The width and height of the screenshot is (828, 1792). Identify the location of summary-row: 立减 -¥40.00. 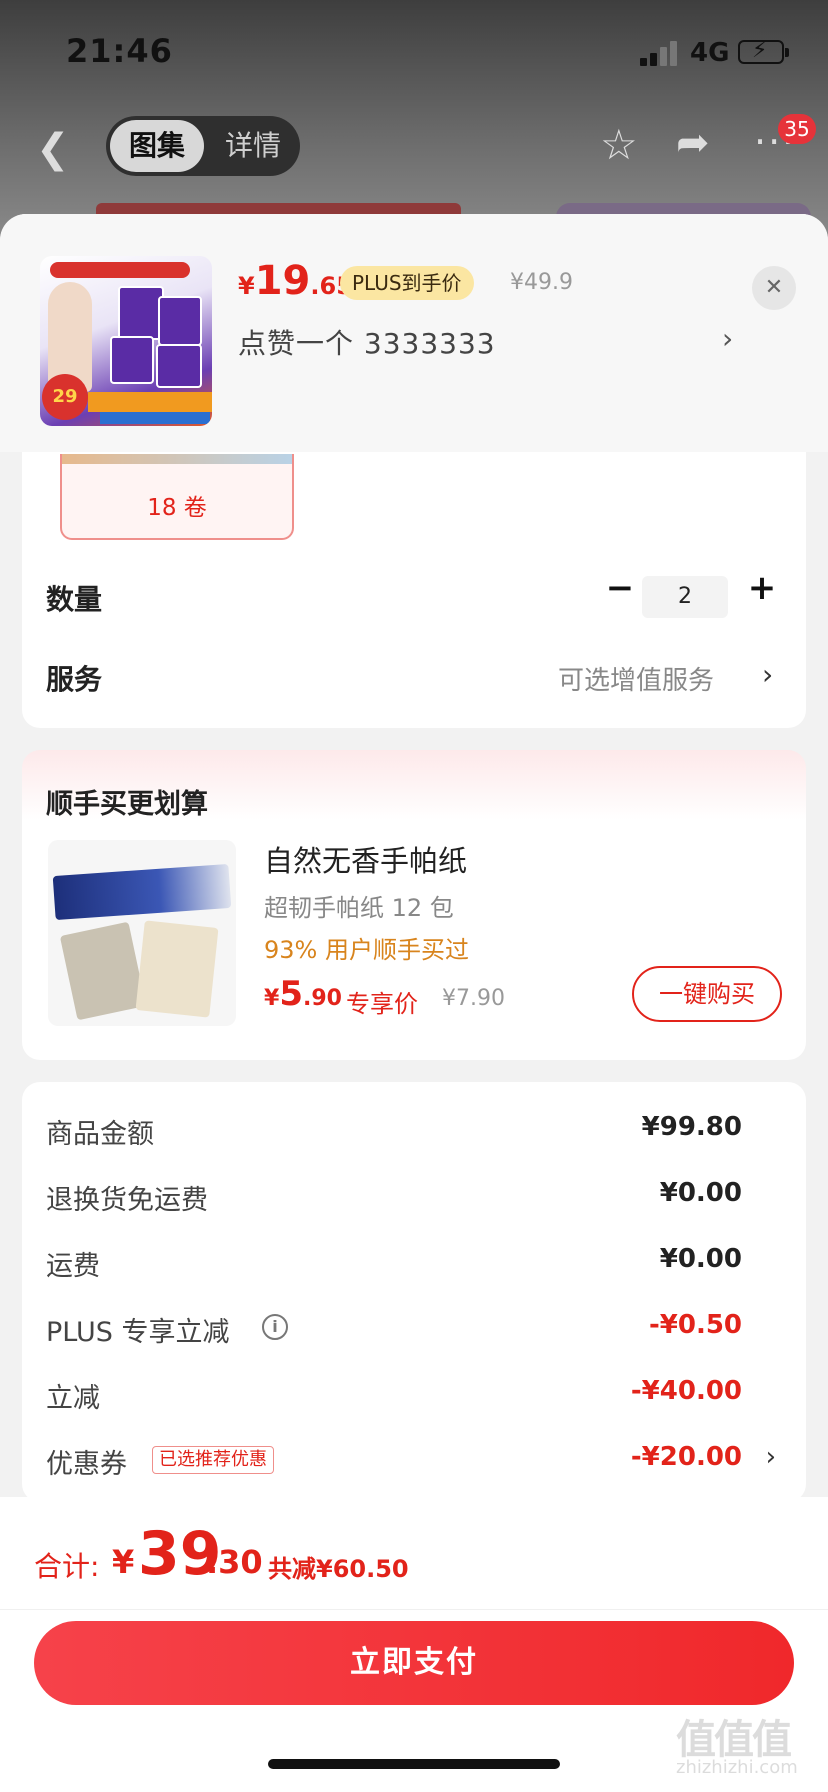
(394, 1395).